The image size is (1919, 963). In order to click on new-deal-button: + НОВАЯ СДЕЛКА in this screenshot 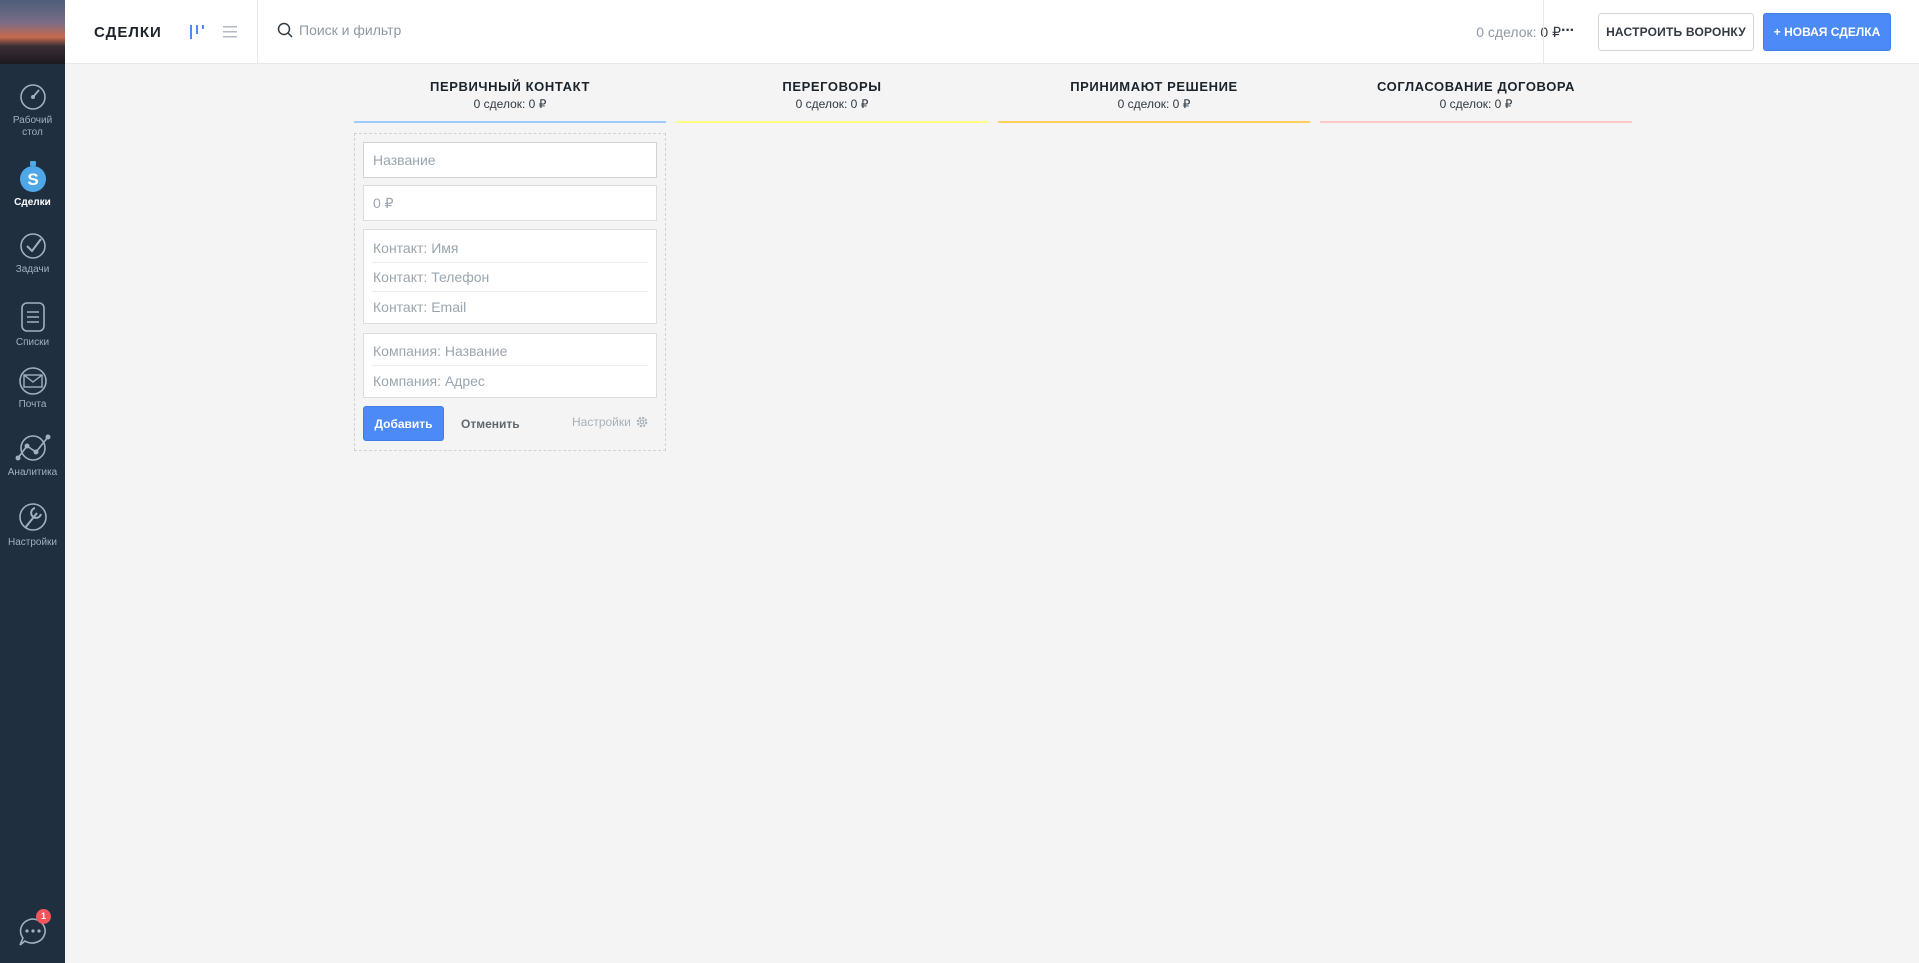, I will do `click(1827, 32)`.